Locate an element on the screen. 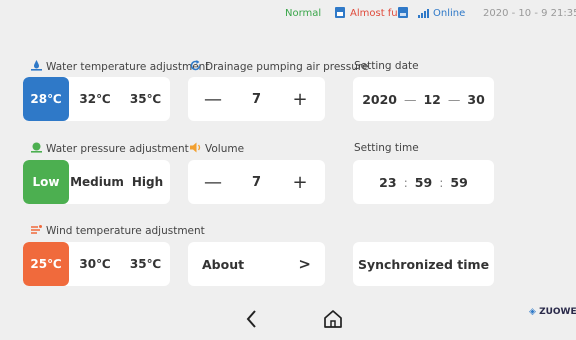 Image resolution: width=576 pixels, height=340 pixels. date-picker: 2020 — 12 — 30 is located at coordinates (423, 99).